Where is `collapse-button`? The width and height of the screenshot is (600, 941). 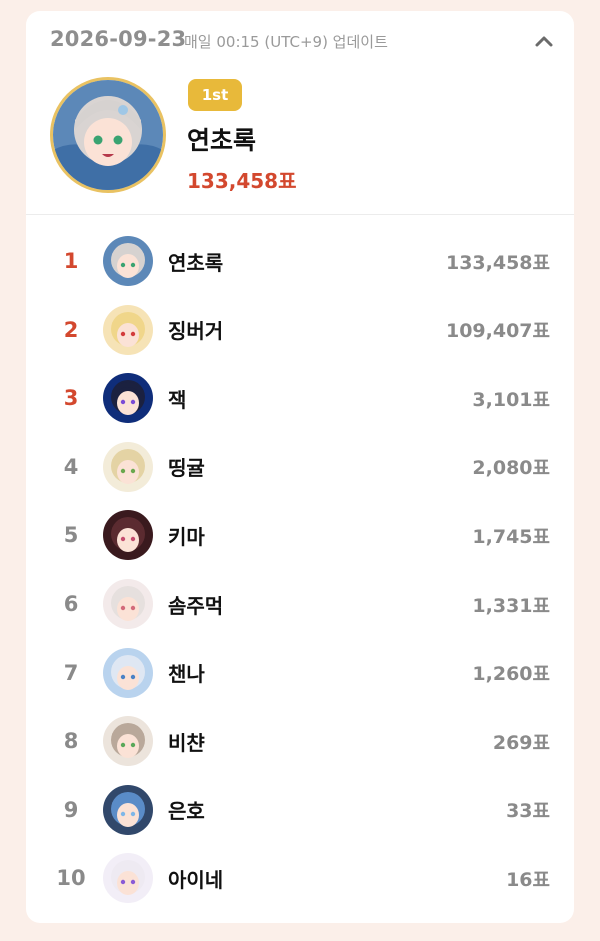
collapse-button is located at coordinates (544, 41).